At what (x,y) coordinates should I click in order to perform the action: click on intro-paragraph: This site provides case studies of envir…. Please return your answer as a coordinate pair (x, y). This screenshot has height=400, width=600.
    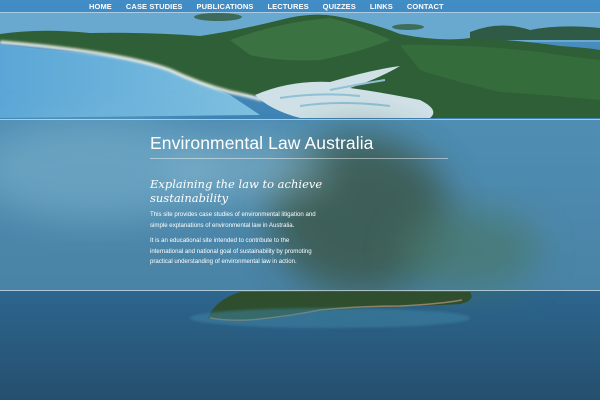
    Looking at the image, I should click on (233, 220).